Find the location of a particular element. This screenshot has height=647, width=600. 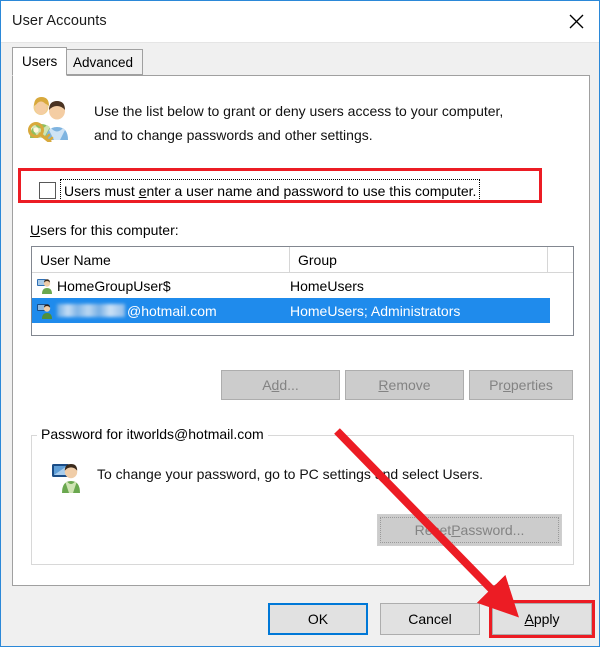

remove-button: Remove is located at coordinates (404, 385).